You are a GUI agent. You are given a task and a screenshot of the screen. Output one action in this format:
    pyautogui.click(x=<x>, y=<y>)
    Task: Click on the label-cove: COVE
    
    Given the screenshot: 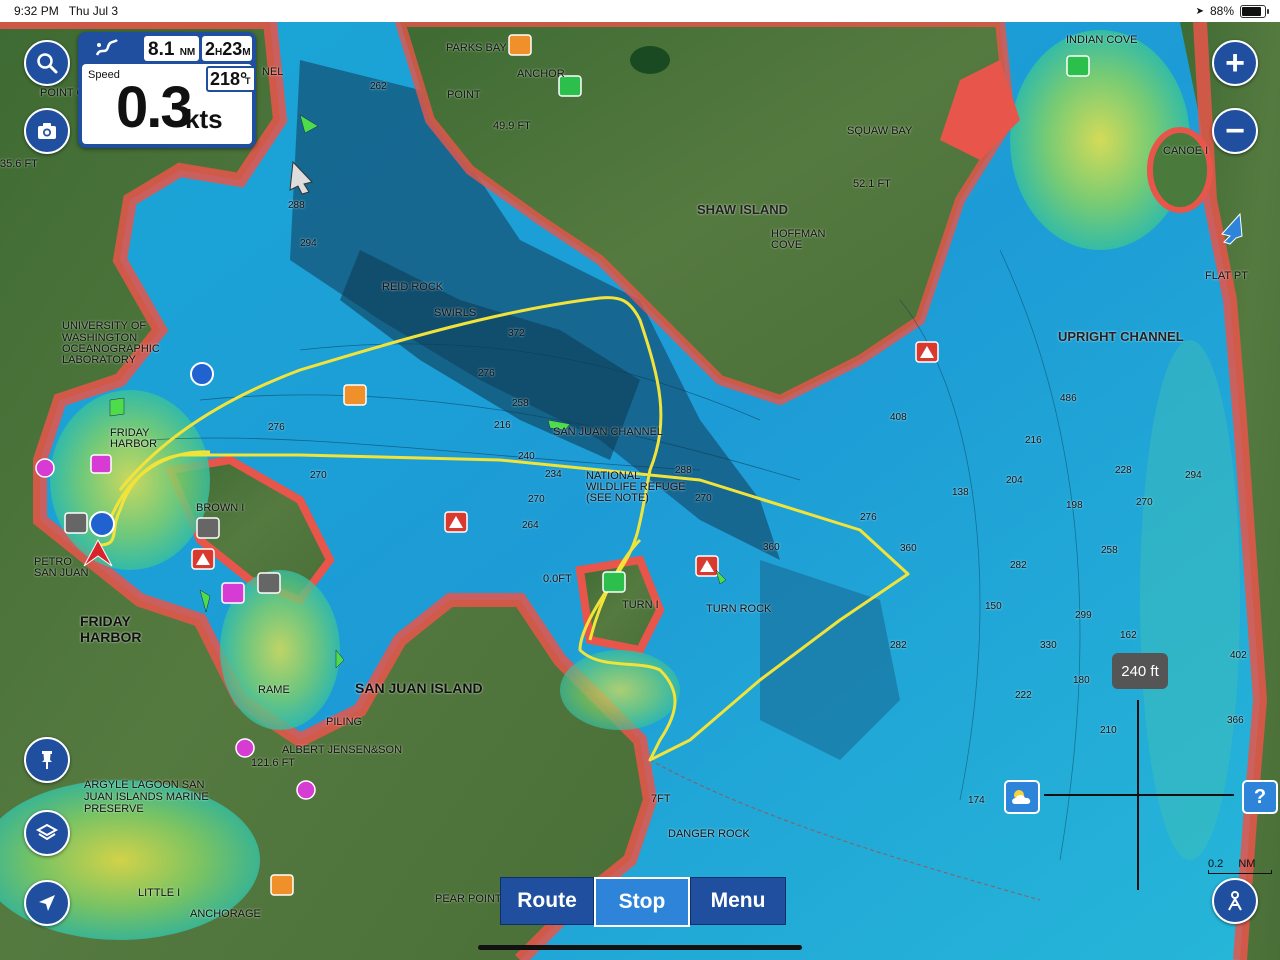 What is the action you would take?
    pyautogui.click(x=787, y=245)
    